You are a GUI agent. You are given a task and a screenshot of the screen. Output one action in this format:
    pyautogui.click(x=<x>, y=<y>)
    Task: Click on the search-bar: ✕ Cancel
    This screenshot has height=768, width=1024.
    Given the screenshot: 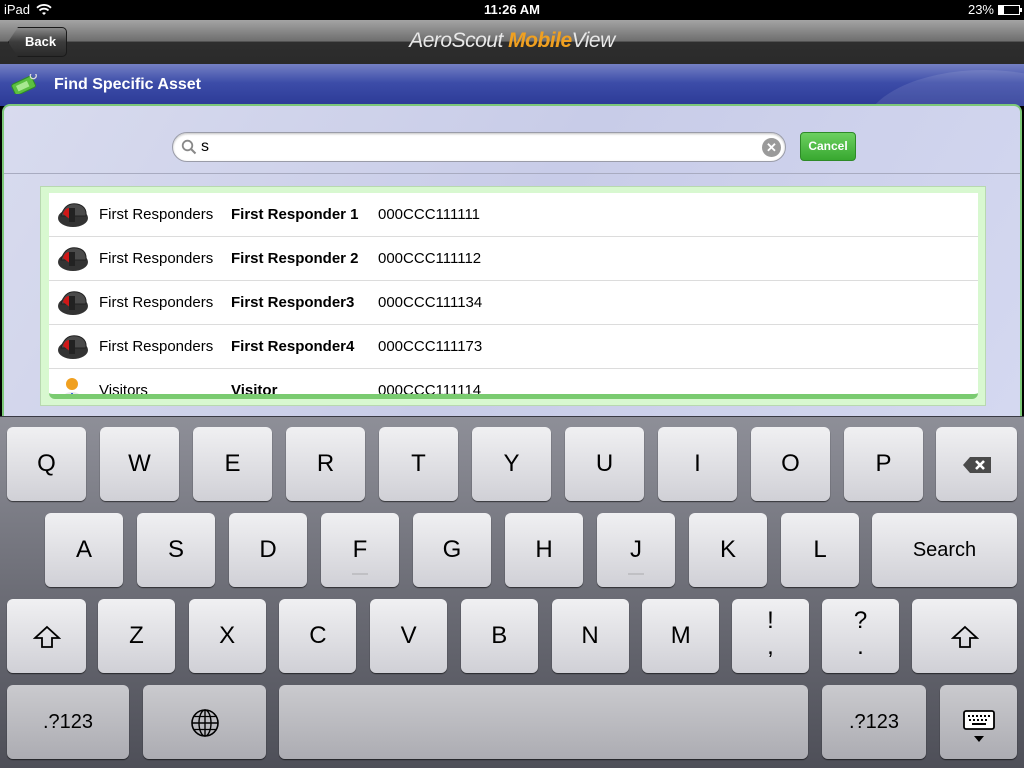 What is the action you would take?
    pyautogui.click(x=512, y=140)
    